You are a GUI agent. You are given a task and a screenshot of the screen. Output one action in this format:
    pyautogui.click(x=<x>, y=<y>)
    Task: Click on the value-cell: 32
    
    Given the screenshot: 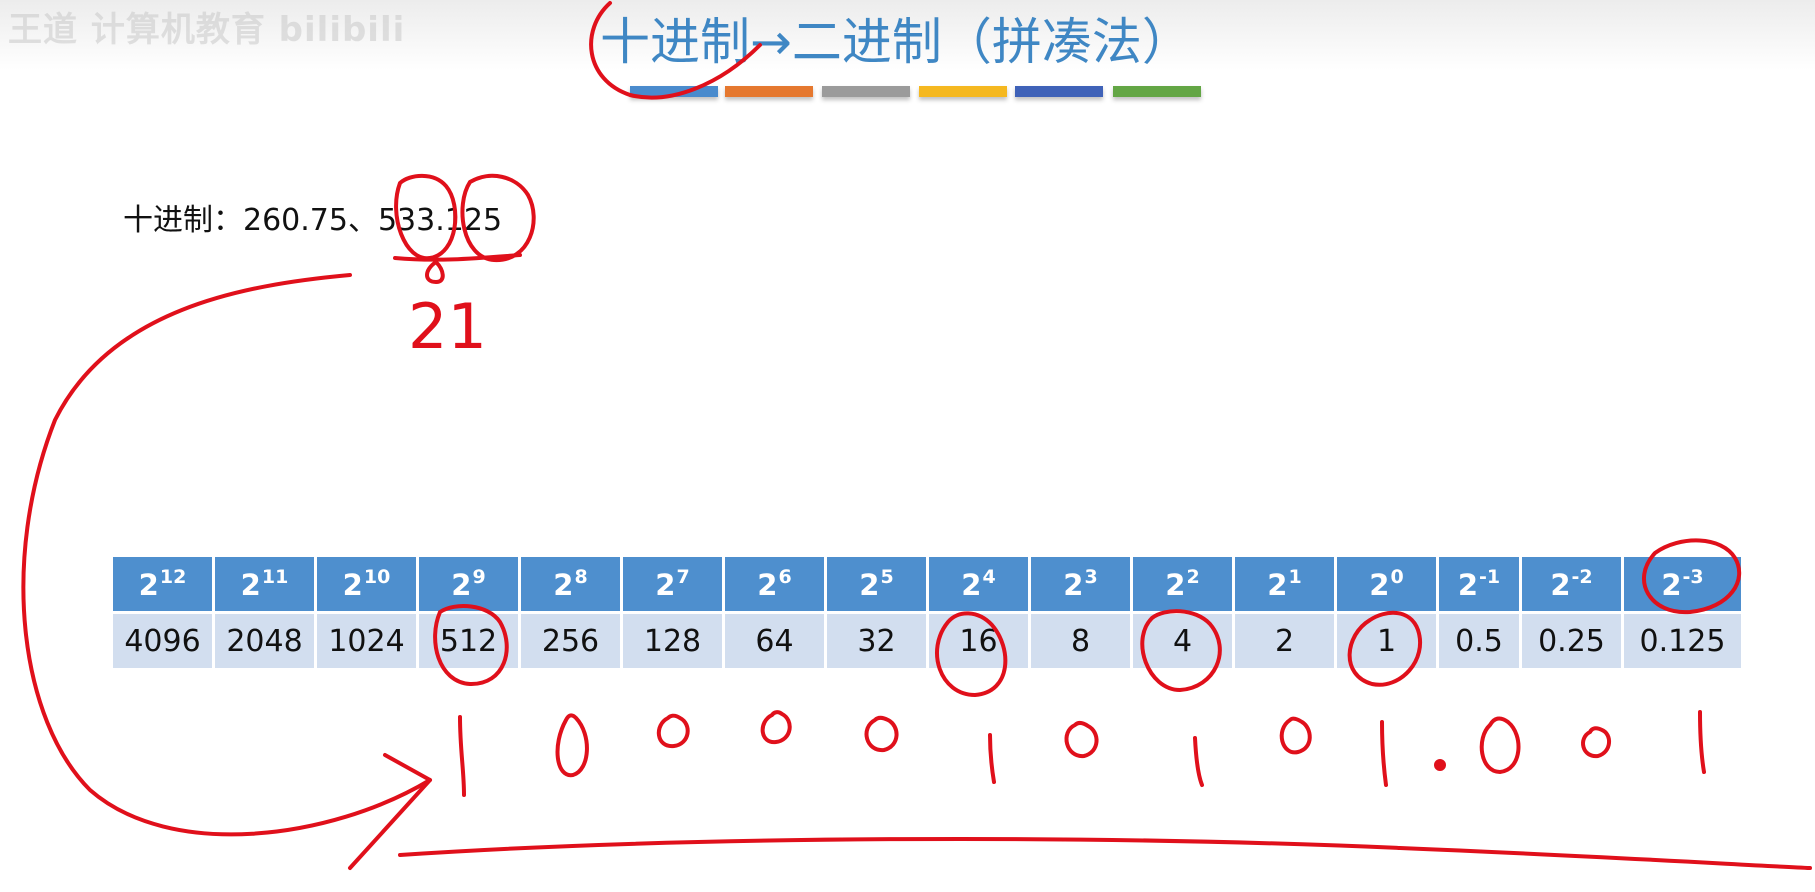 What is the action you would take?
    pyautogui.click(x=876, y=641)
    